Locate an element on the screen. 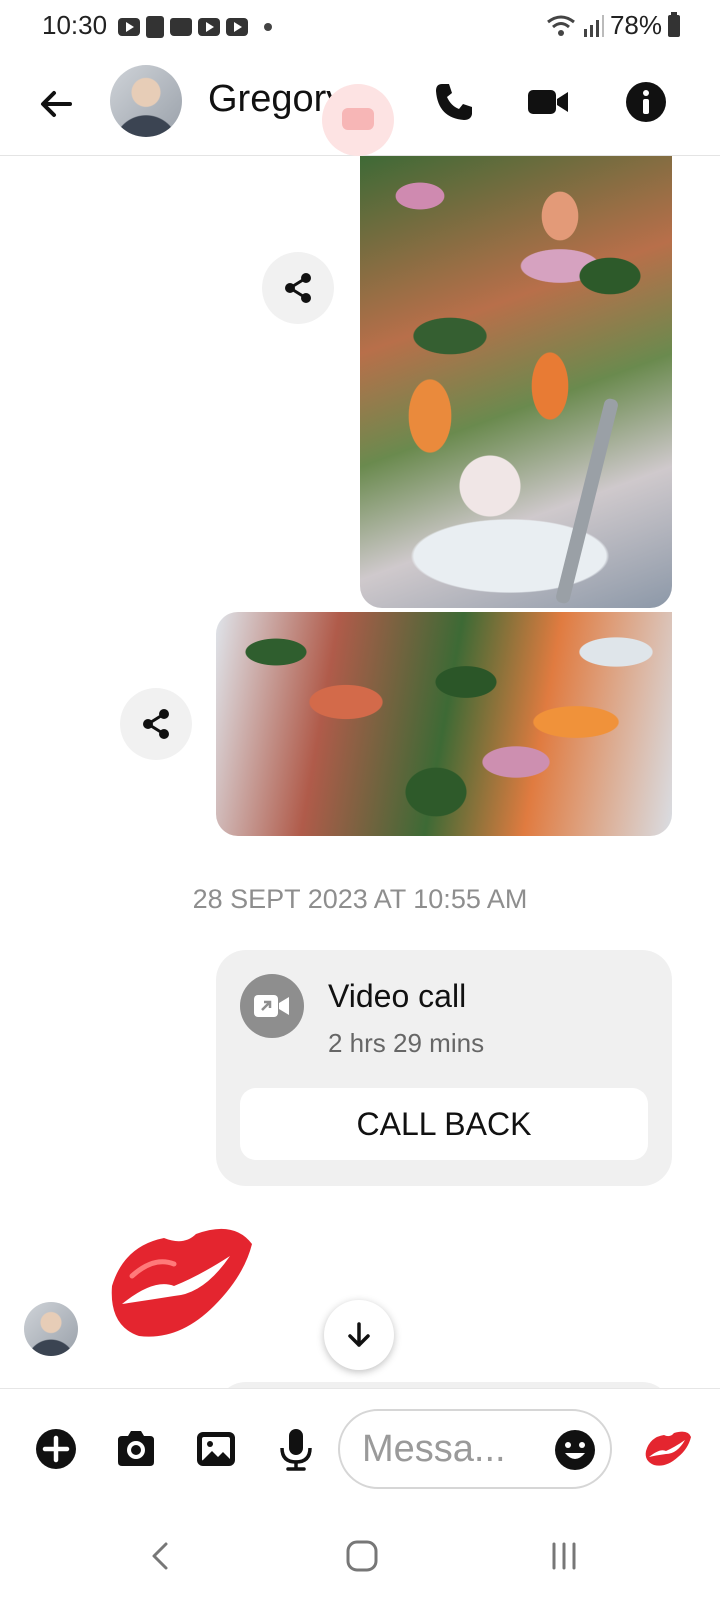 This screenshot has width=720, height=1600. call-duration: 2 hrs 29 mins is located at coordinates (406, 1043).